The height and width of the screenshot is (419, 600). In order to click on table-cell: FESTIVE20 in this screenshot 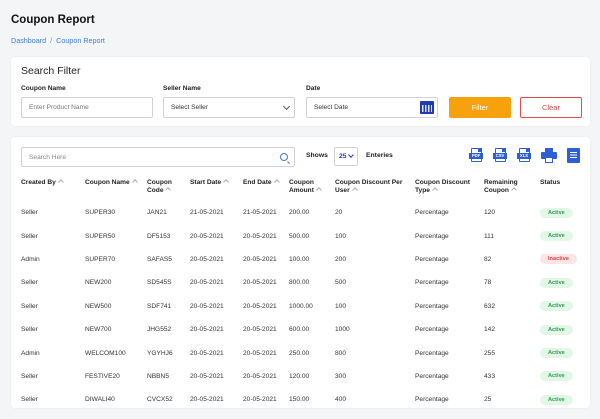, I will do `click(102, 376)`.